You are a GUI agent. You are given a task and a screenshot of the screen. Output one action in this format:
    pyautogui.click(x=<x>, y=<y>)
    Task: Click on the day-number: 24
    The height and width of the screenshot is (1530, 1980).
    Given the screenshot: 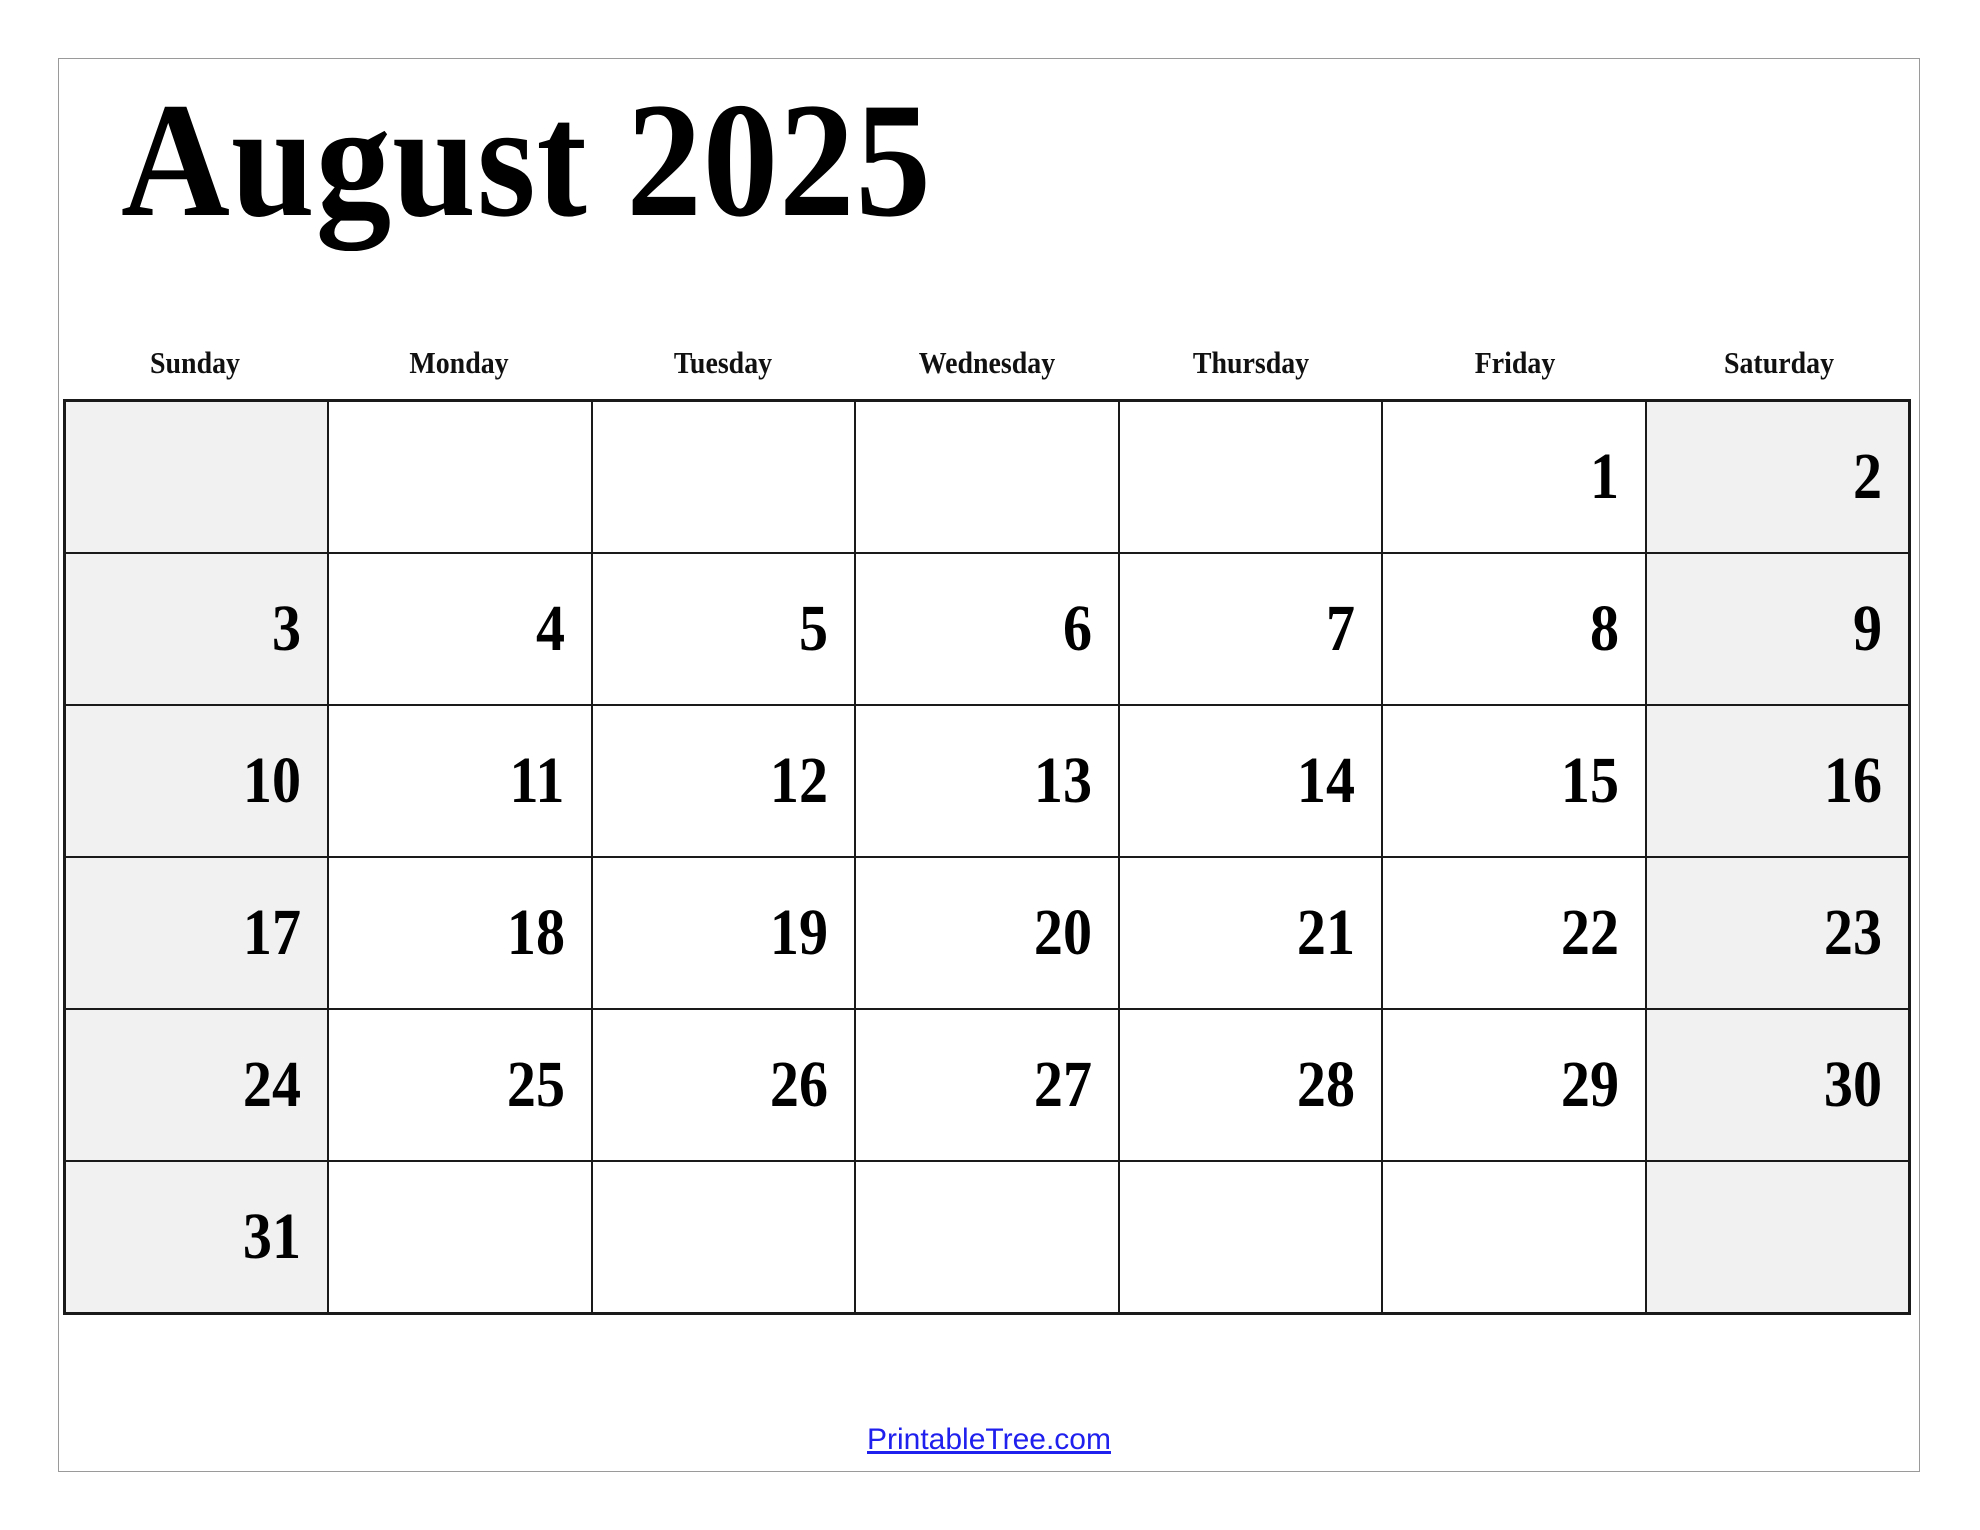 What is the action you would take?
    pyautogui.click(x=272, y=1084)
    